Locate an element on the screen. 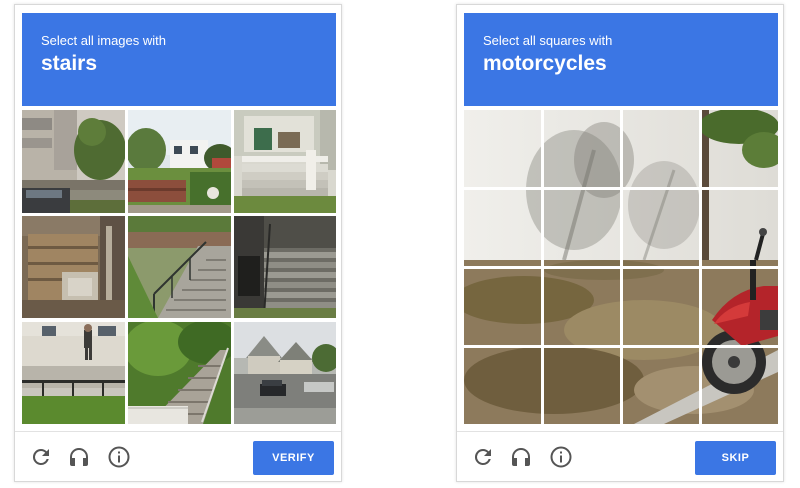 The image size is (800, 488). instruction-text: Select all images with is located at coordinates (103, 40).